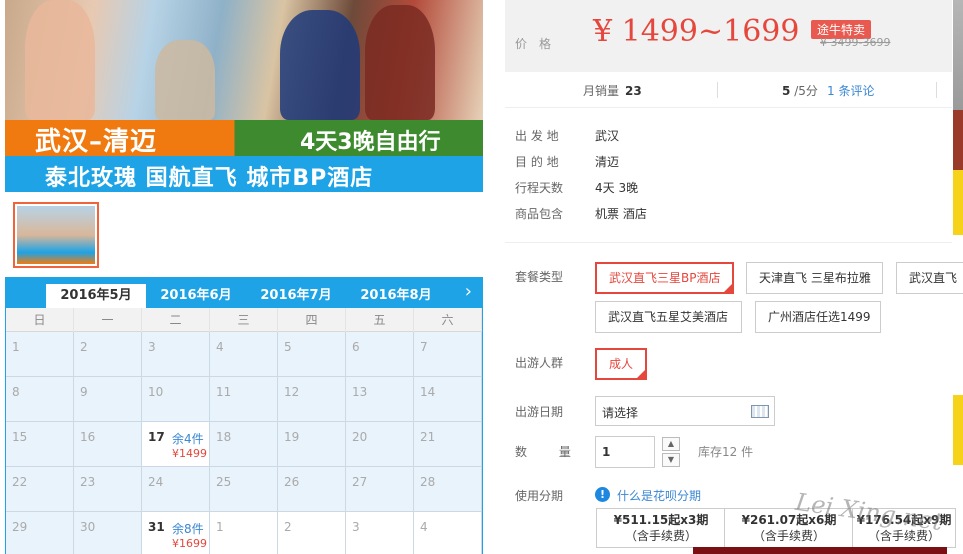 The image size is (963, 554). I want to click on package-option-wuhan-bp: 武汉直飞三星BP酒店 ✓, so click(664, 278).